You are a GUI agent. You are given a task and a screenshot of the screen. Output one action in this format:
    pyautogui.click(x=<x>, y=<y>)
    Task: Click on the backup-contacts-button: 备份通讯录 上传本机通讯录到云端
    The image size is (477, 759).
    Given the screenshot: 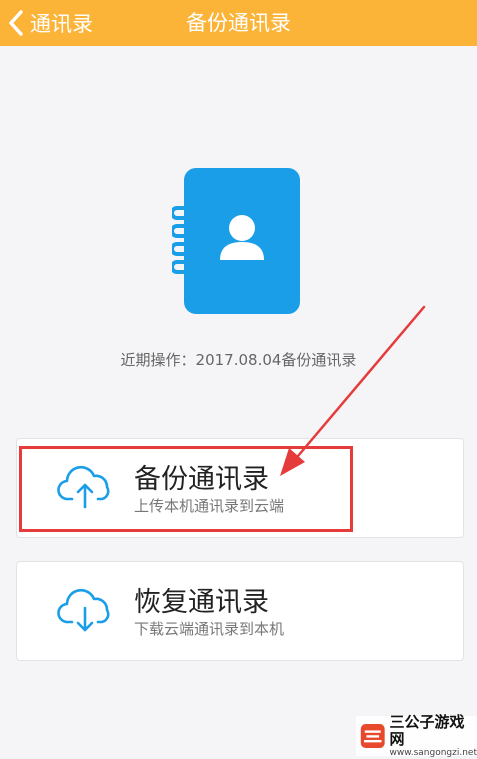 What is the action you would take?
    pyautogui.click(x=240, y=488)
    